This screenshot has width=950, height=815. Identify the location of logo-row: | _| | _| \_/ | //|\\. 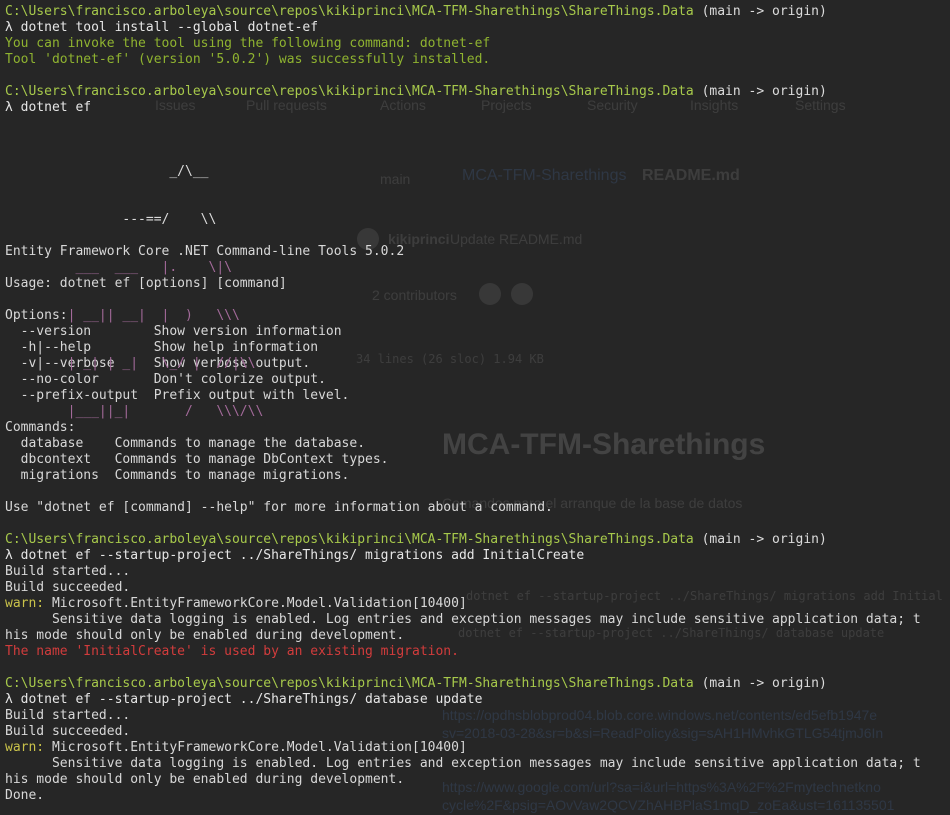
(130, 363).